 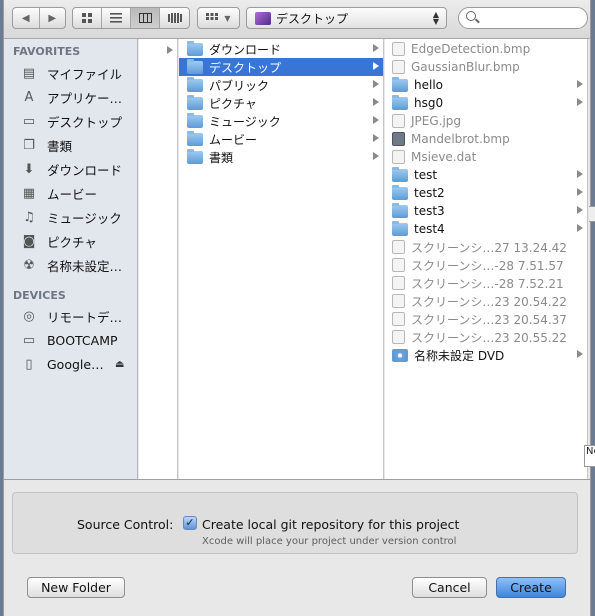 What do you see at coordinates (281, 157) in the screenshot?
I see `list-item: 書類` at bounding box center [281, 157].